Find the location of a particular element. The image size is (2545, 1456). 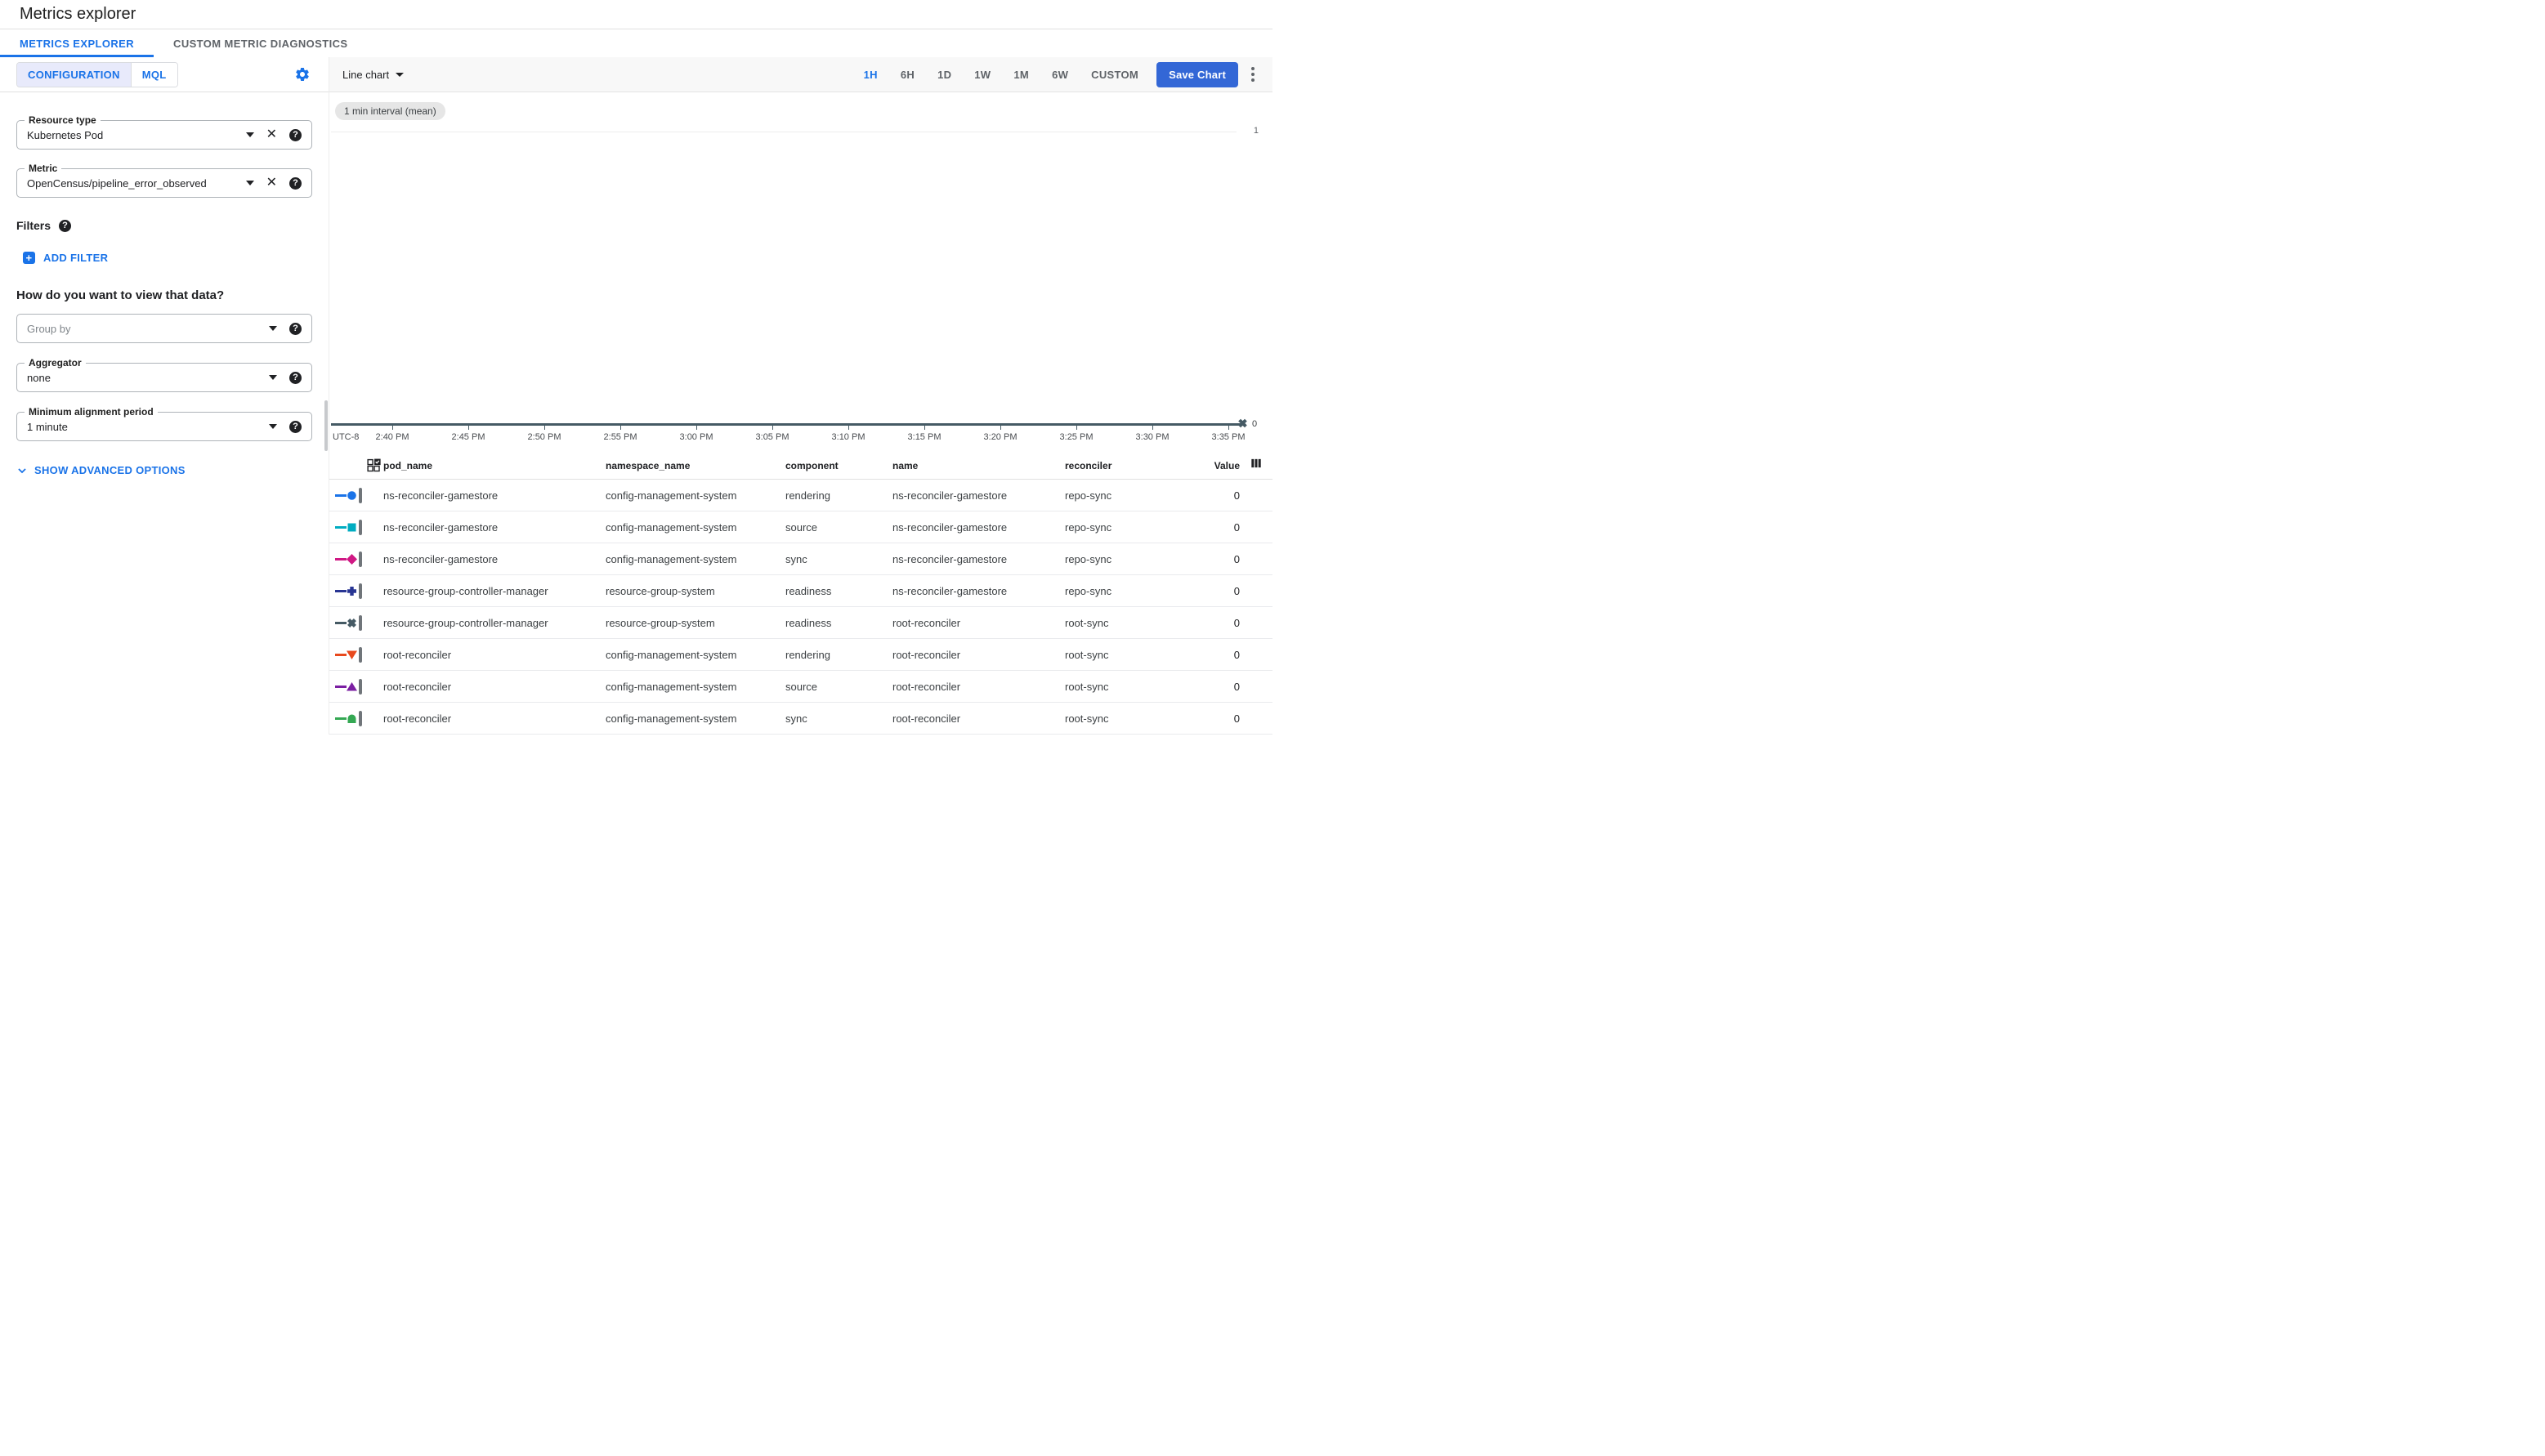

range-button-1d: 1D is located at coordinates (944, 75).